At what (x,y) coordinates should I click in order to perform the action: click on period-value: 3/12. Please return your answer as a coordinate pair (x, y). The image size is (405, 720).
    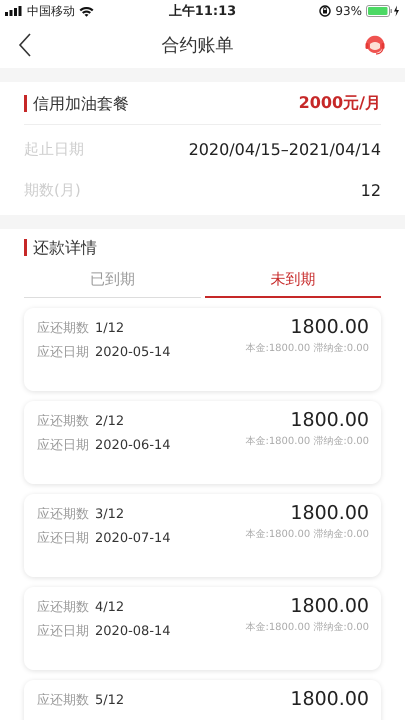
    Looking at the image, I should click on (109, 514).